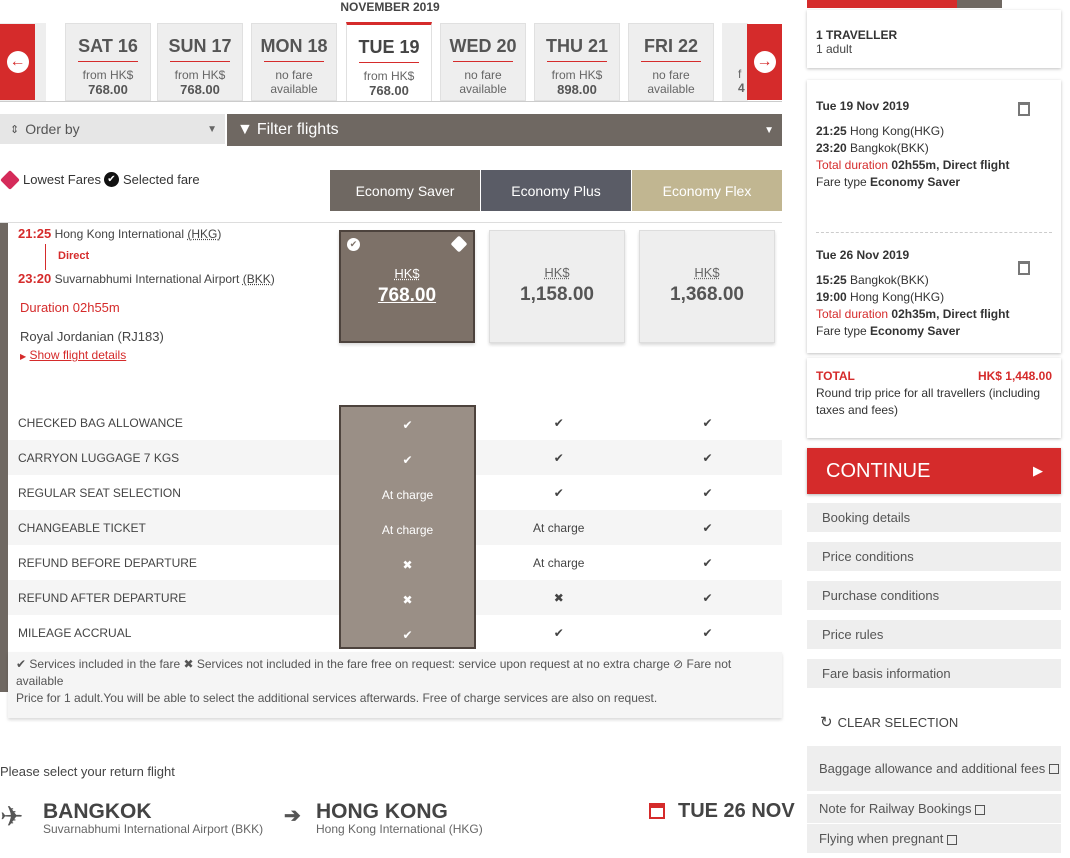 Image resolution: width=1070 pixels, height=858 pixels. What do you see at coordinates (35, 278) in the screenshot?
I see `arr-time: 23:20` at bounding box center [35, 278].